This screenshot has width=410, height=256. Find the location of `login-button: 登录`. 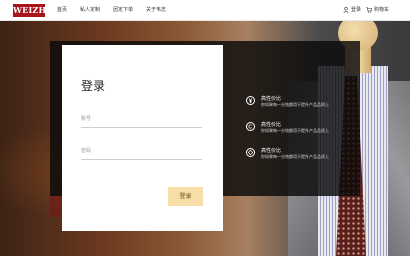

login-button: 登录 is located at coordinates (185, 196).